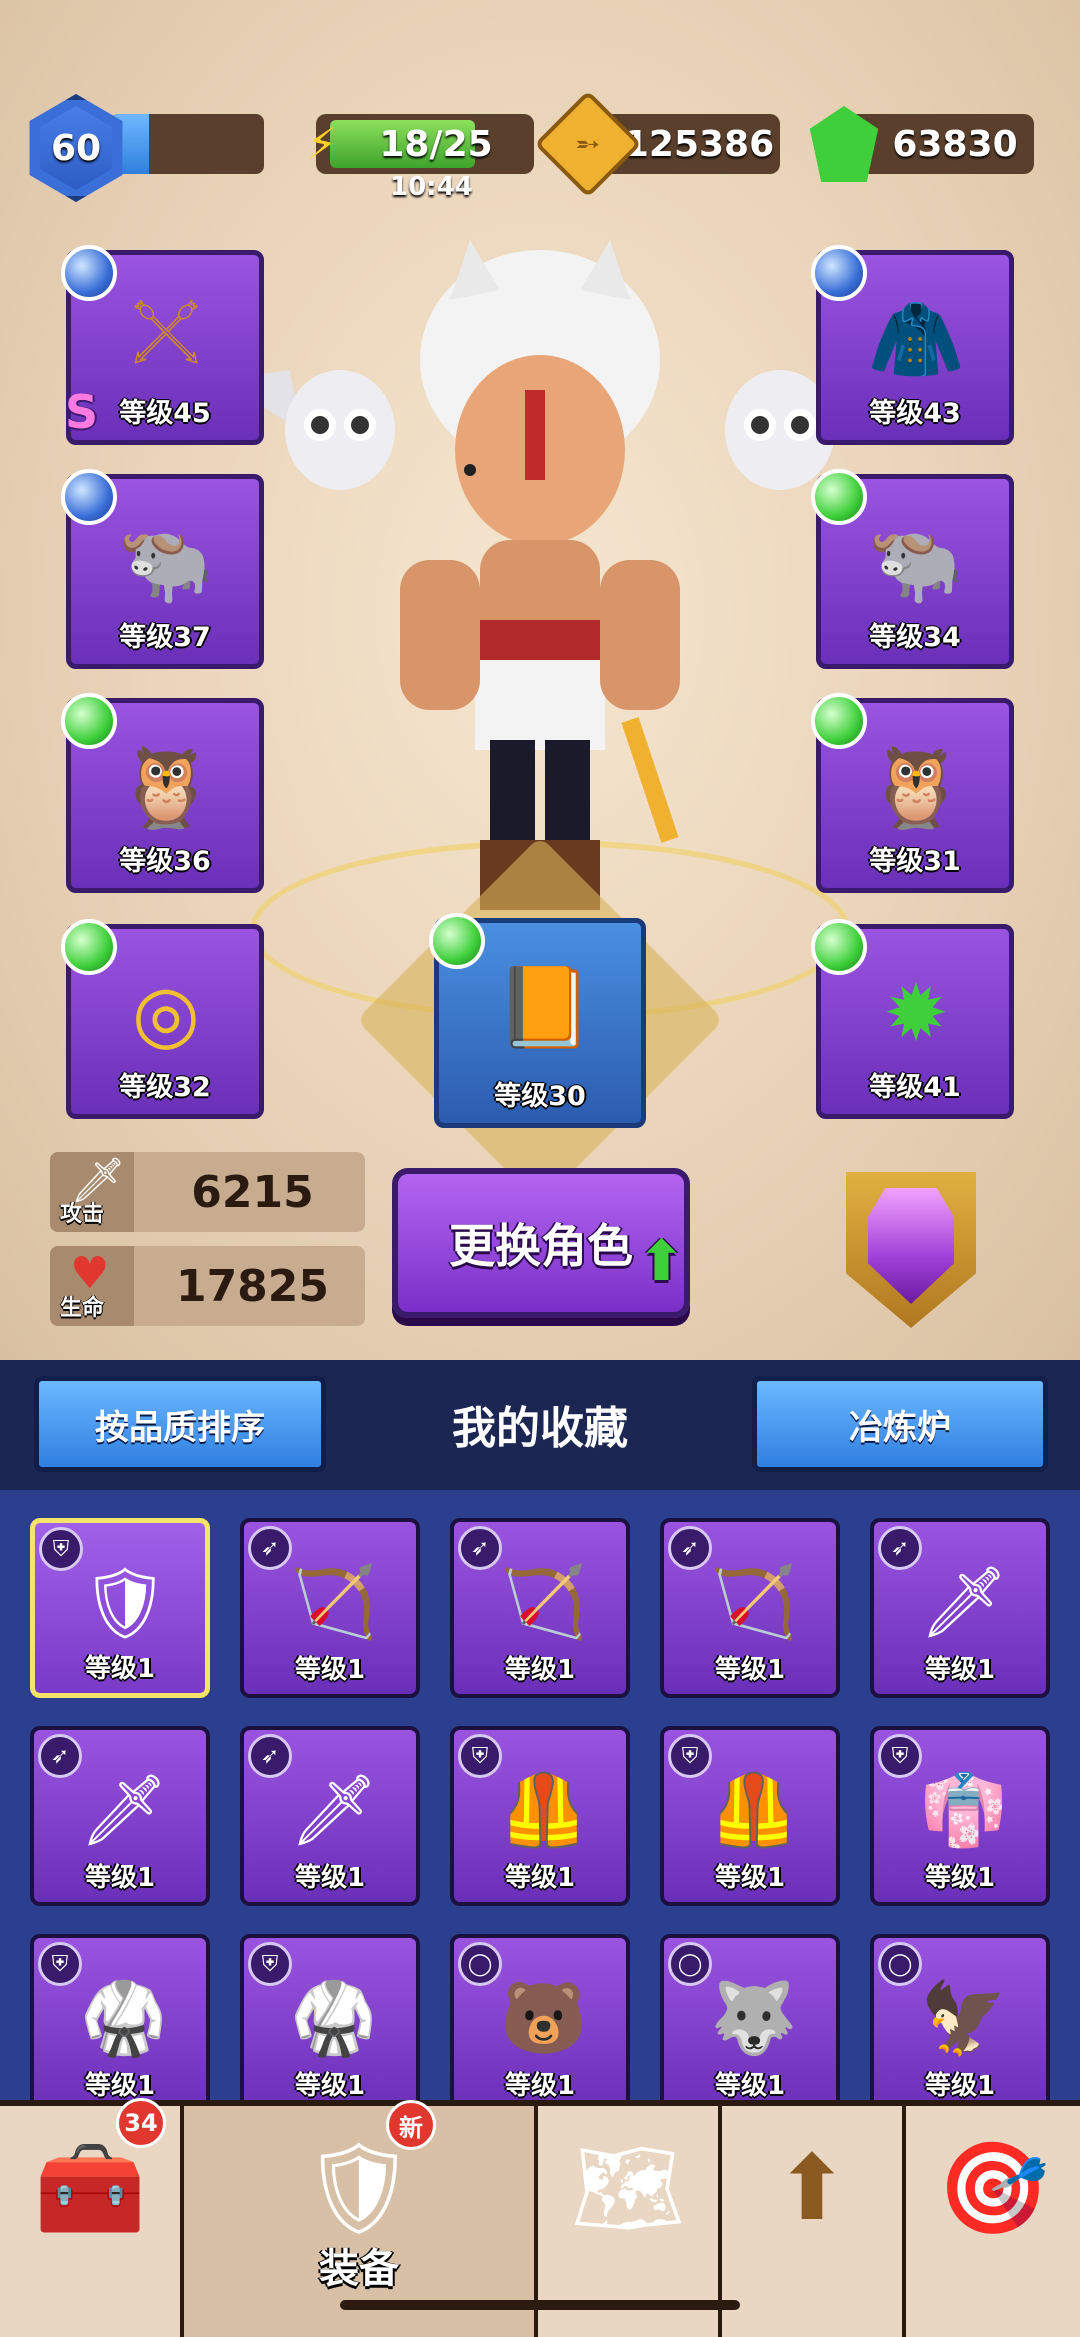  I want to click on nav-upgrade: ⬆, so click(814, 2221).